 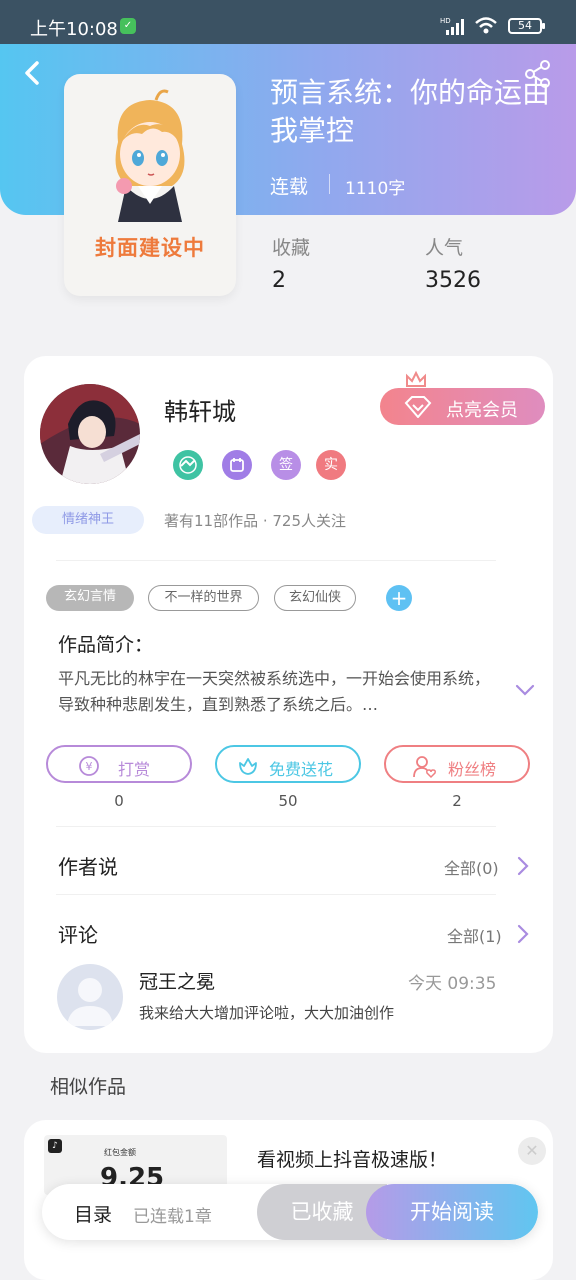 I want to click on popularity-value: 3526, so click(x=453, y=280).